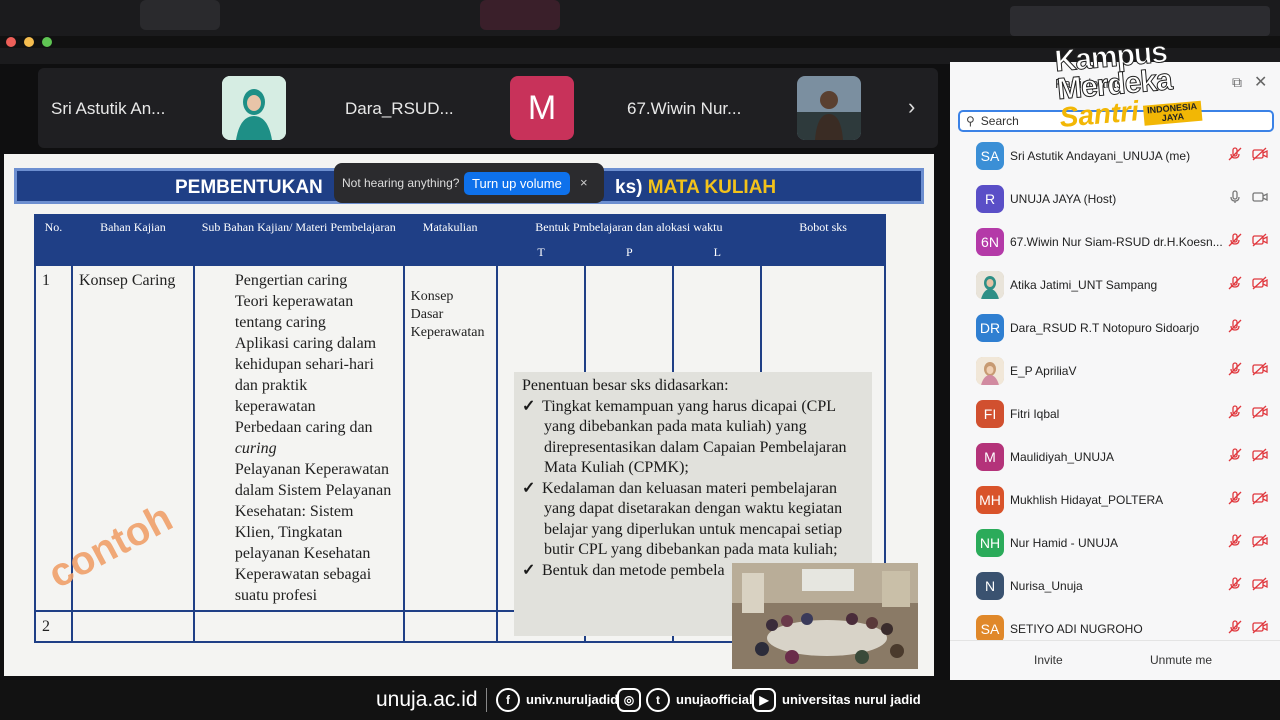  I want to click on facebook-icon: f, so click(508, 700).